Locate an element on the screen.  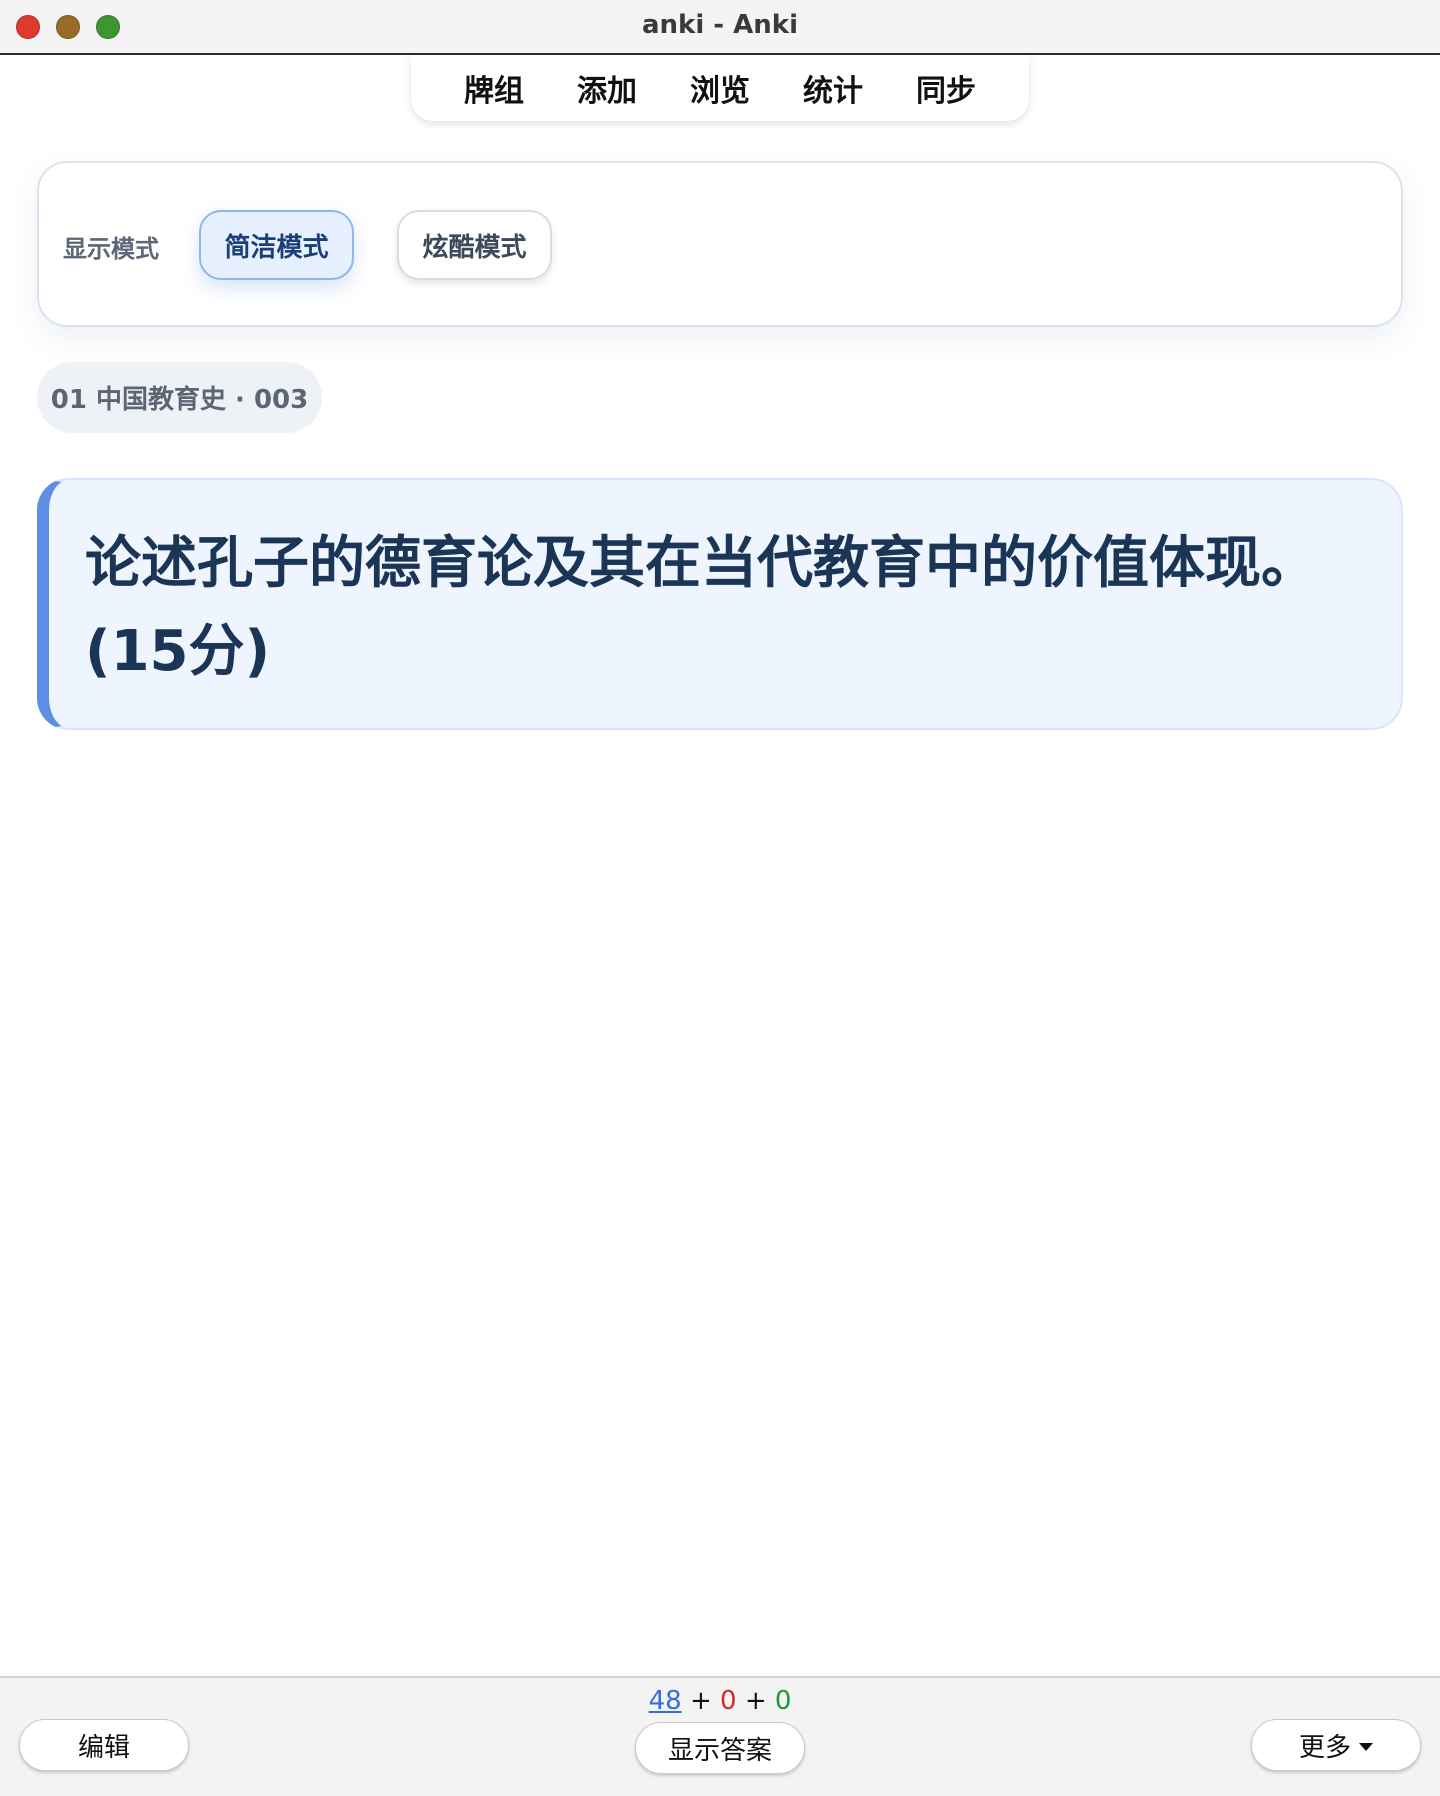
edit-button: 编辑 is located at coordinates (104, 1745).